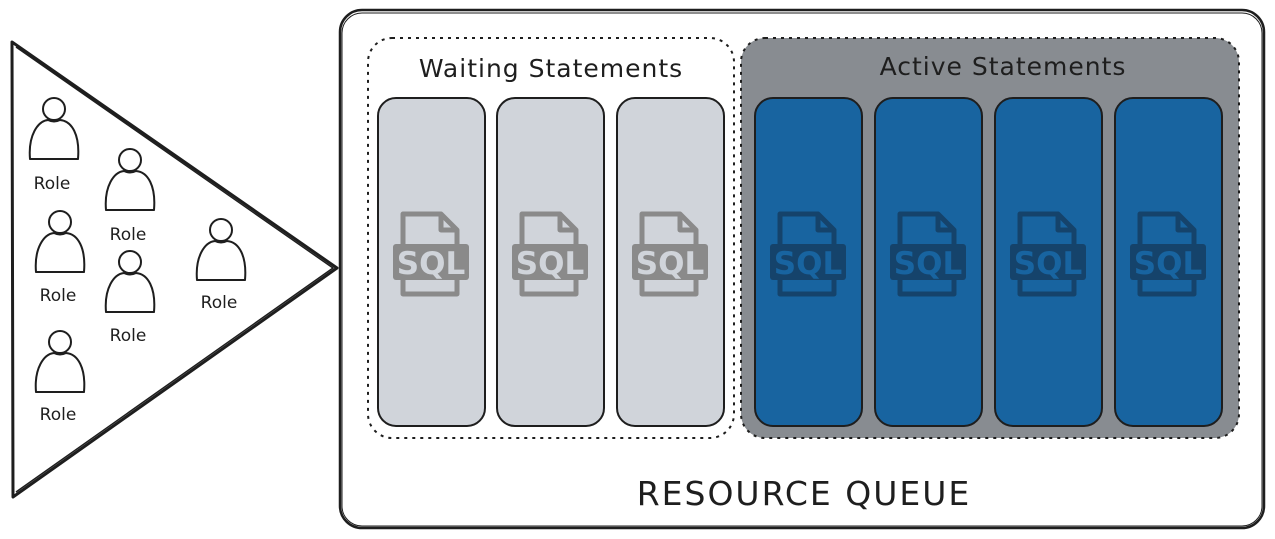  Describe the element at coordinates (804, 493) in the screenshot. I see `resource-queue-title: RESOURCE QUEUE` at that location.